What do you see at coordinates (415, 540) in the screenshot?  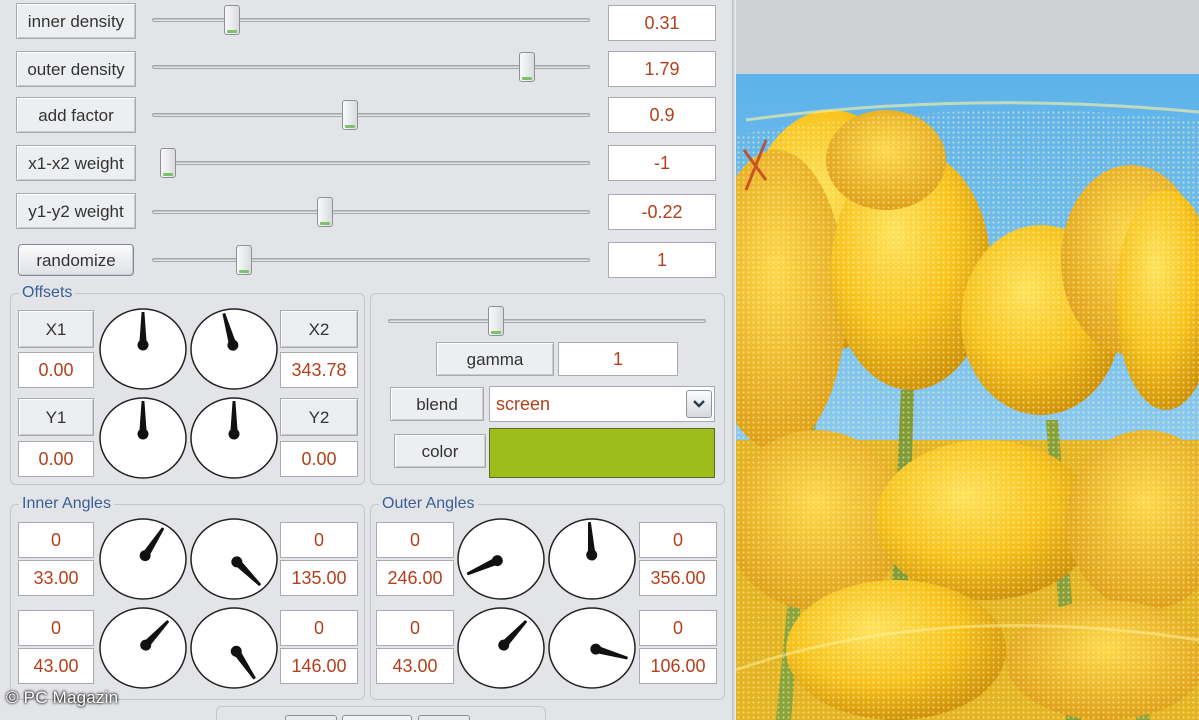 I see `outer-start-1: 0` at bounding box center [415, 540].